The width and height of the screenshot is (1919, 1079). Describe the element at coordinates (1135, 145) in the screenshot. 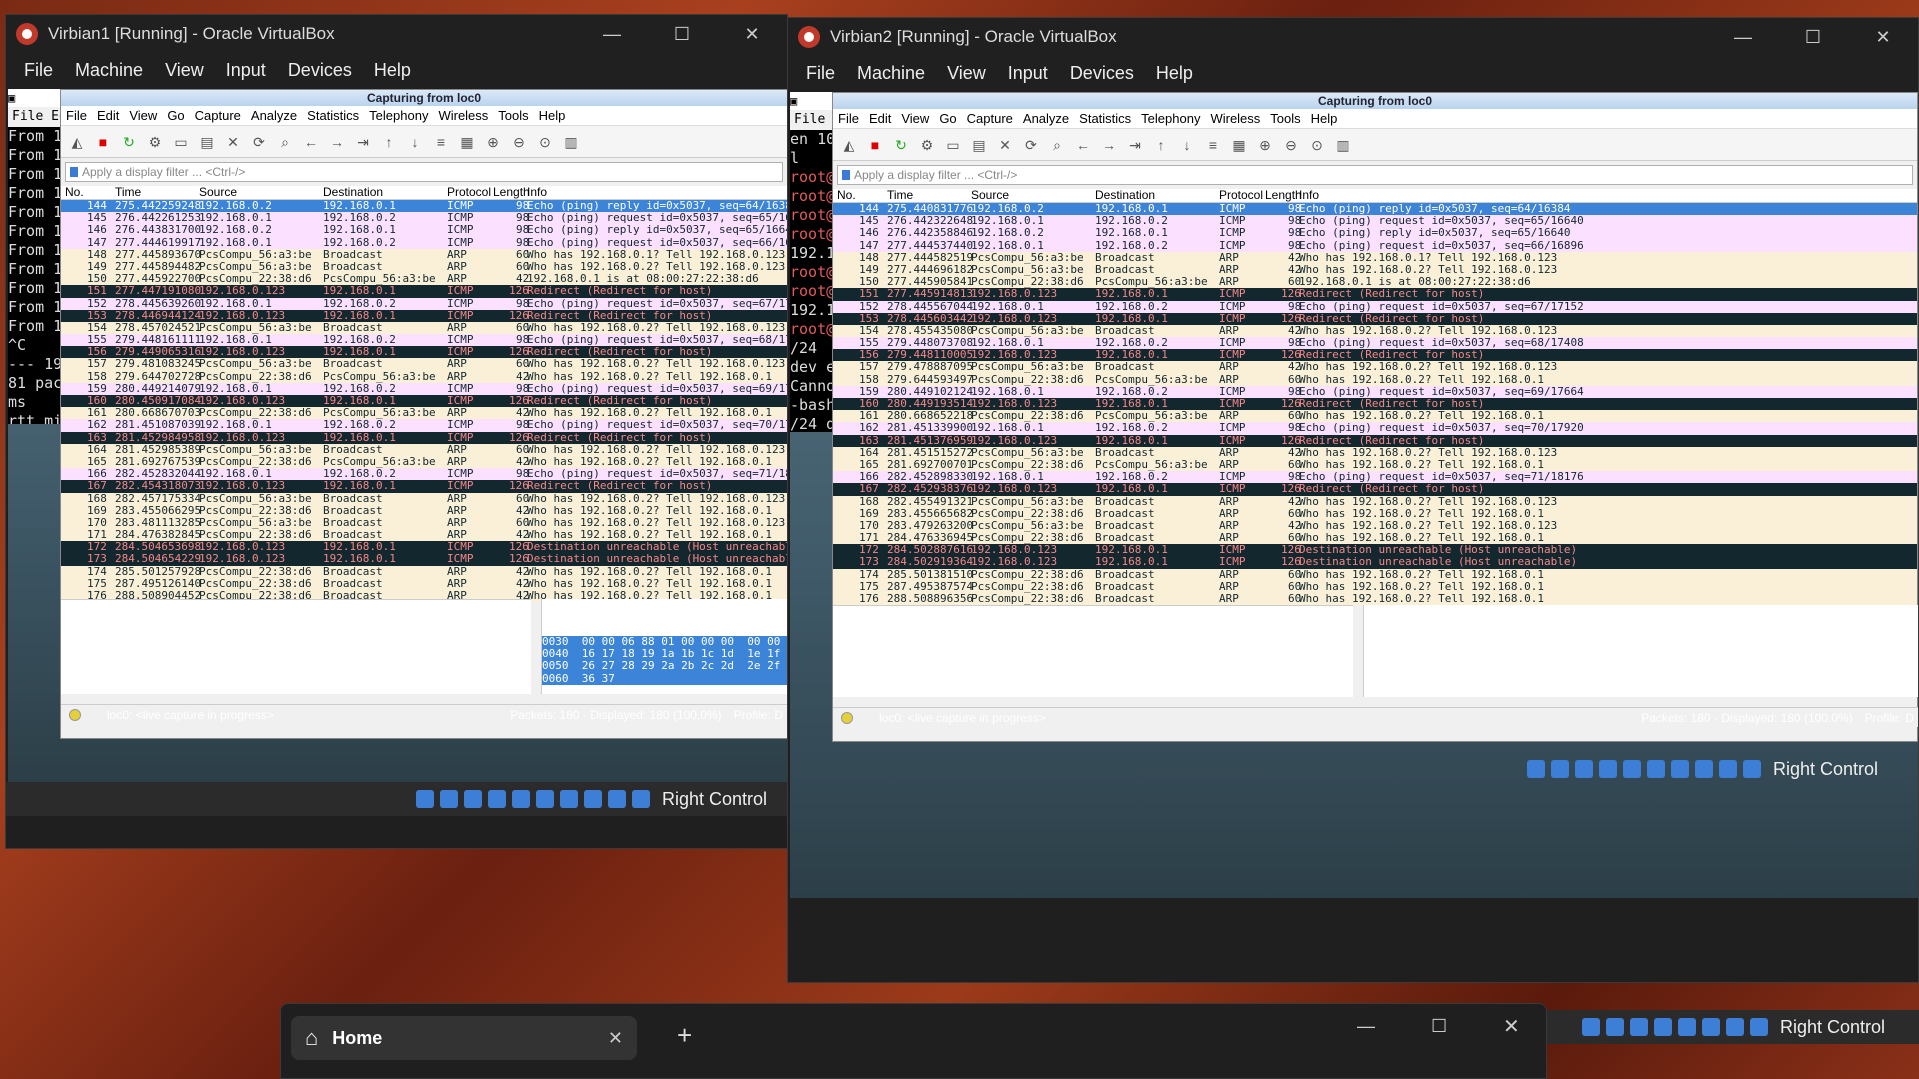

I see `goto-icon: ⇥` at that location.